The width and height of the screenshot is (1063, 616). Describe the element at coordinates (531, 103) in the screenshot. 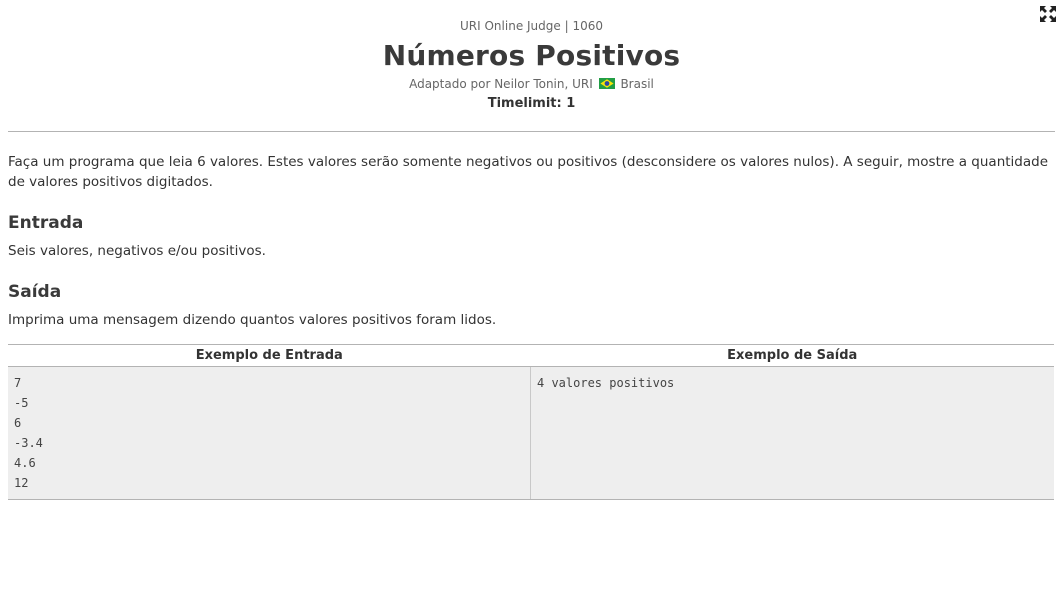

I see `timelimit: Timelimit: 1` at that location.